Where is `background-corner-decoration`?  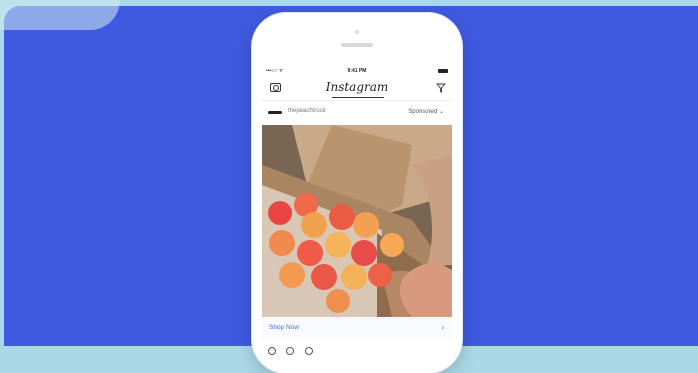
background-corner-decoration is located at coordinates (60, 15).